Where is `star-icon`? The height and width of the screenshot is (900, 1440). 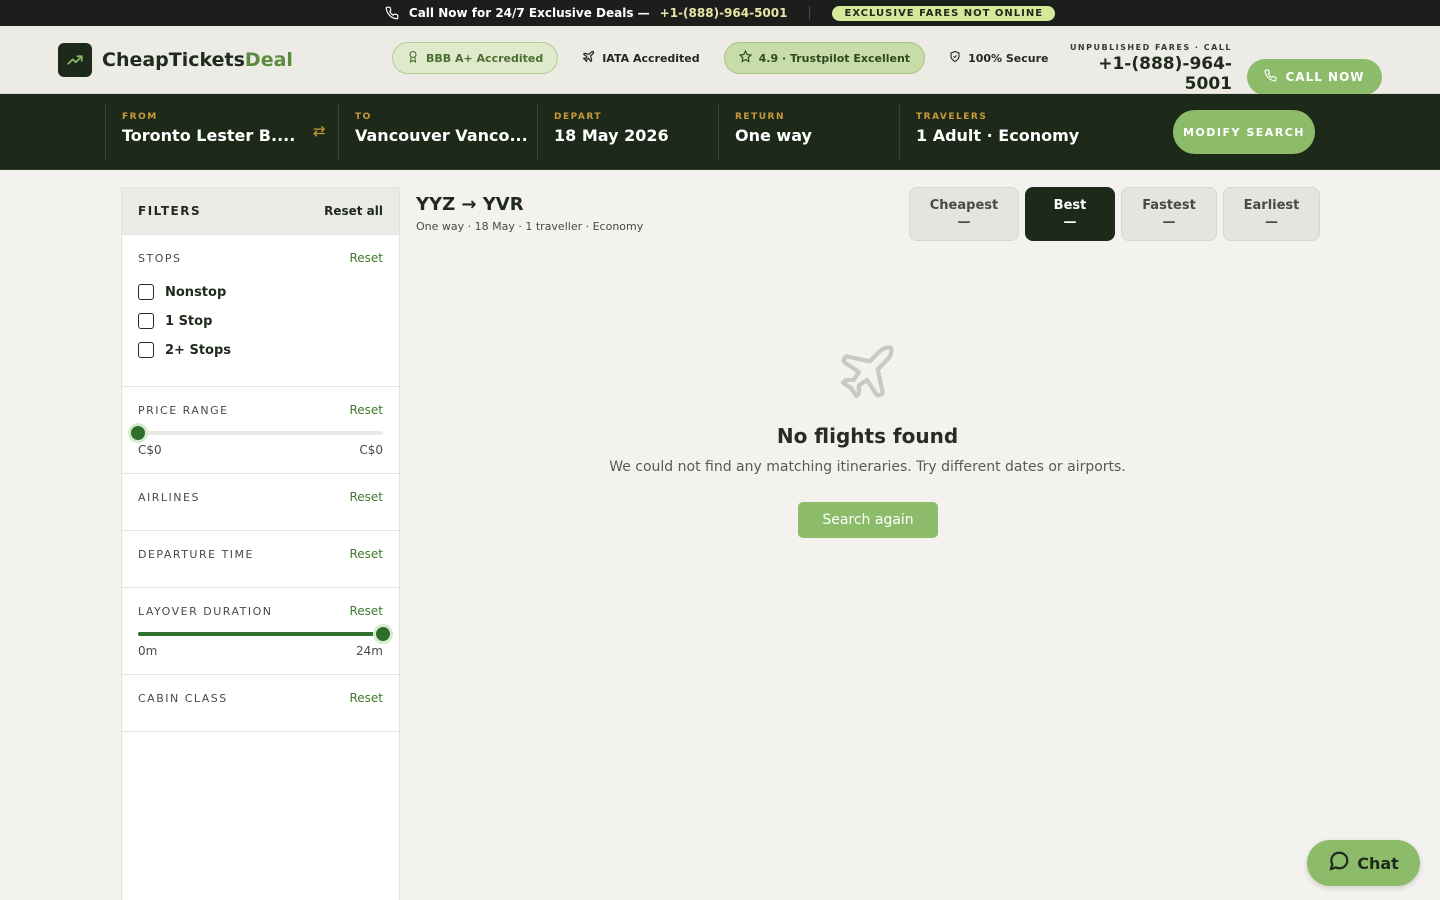
star-icon is located at coordinates (745, 57).